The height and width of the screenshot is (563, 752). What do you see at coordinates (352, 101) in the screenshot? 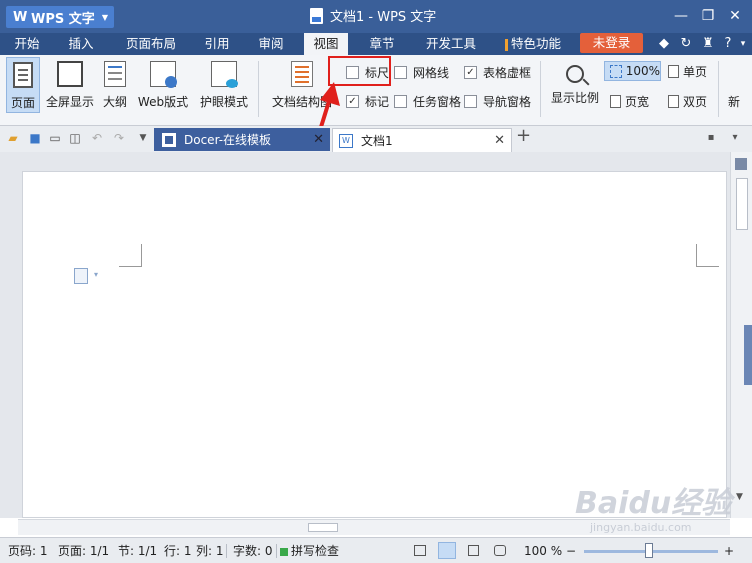
I see `markup-checkbox-box: ✓` at bounding box center [352, 101].